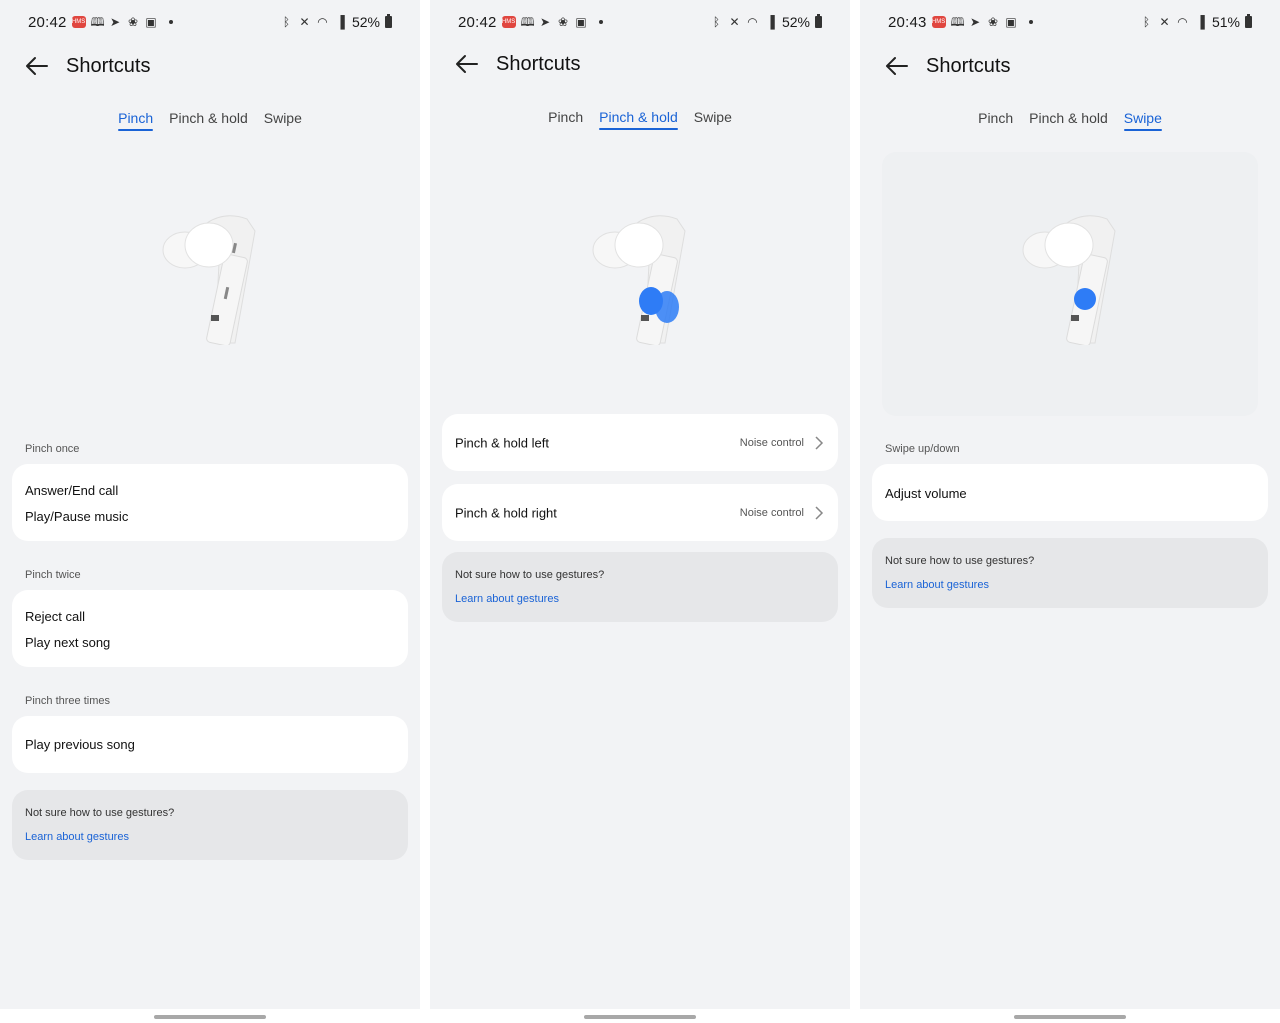  Describe the element at coordinates (922, 449) in the screenshot. I see `section-label-swipe: Swipe up/down` at that location.